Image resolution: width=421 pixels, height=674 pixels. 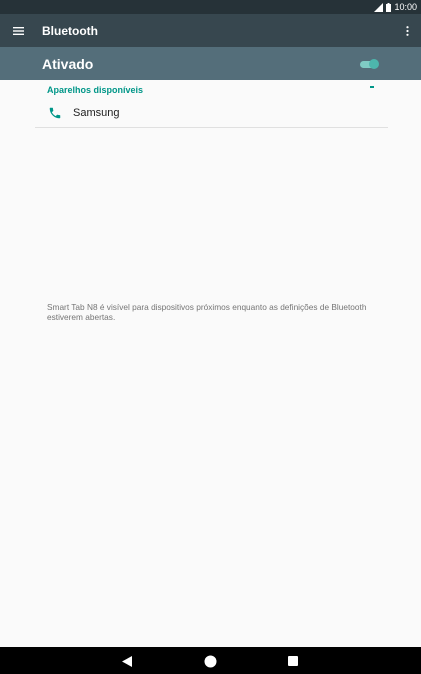 I want to click on bluetooth-master-switch-bar: Ativado, so click(x=210, y=63).